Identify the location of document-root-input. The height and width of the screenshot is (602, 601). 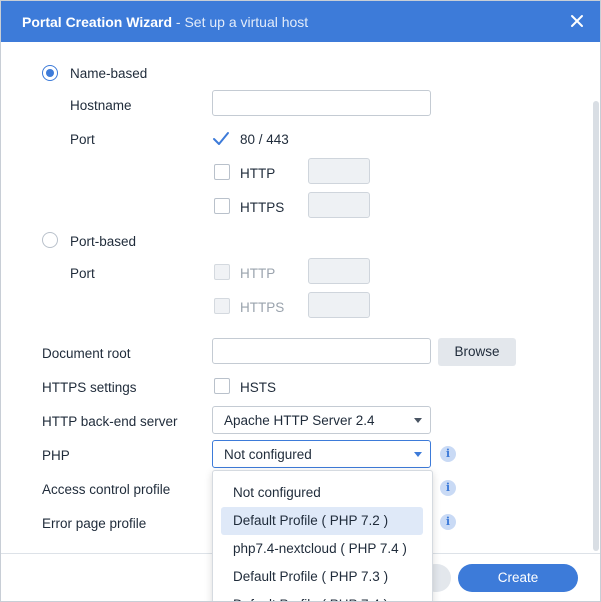
(321, 351).